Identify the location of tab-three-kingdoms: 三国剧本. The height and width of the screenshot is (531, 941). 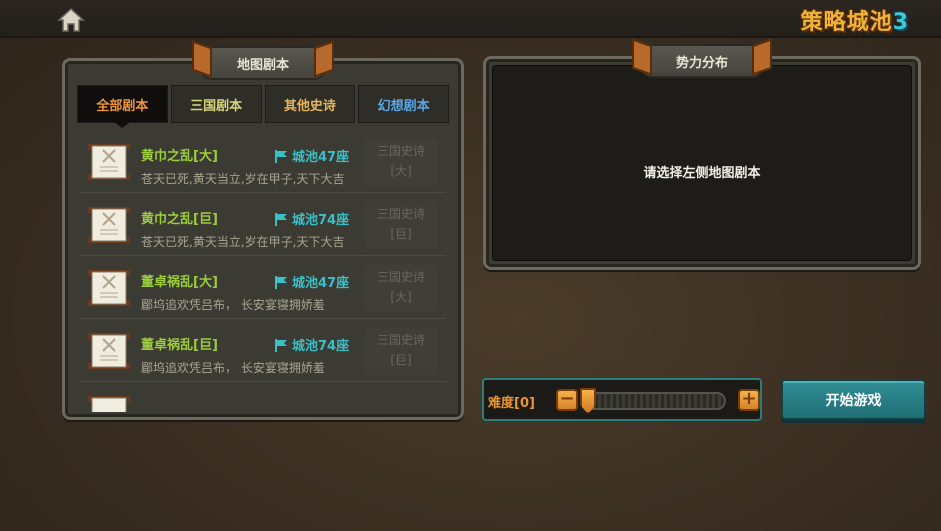
(216, 104).